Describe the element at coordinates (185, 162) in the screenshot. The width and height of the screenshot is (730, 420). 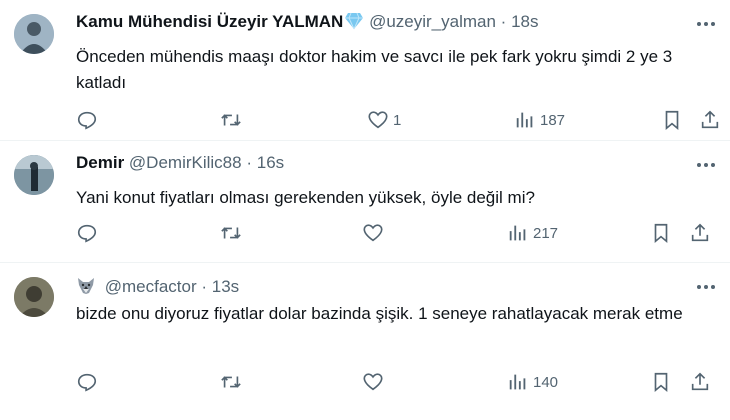
I see `handle: @DemirKilic88` at that location.